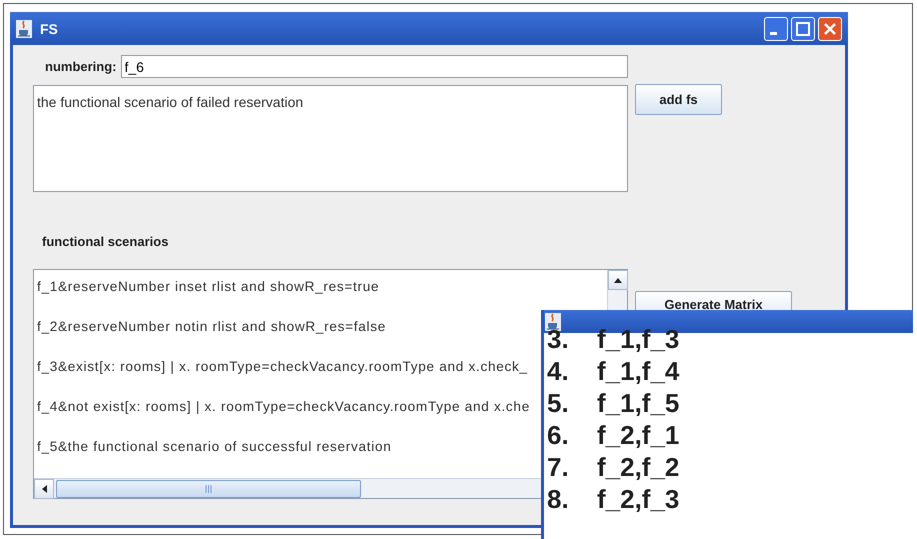  I want to click on up-arrow-icon, so click(618, 280).